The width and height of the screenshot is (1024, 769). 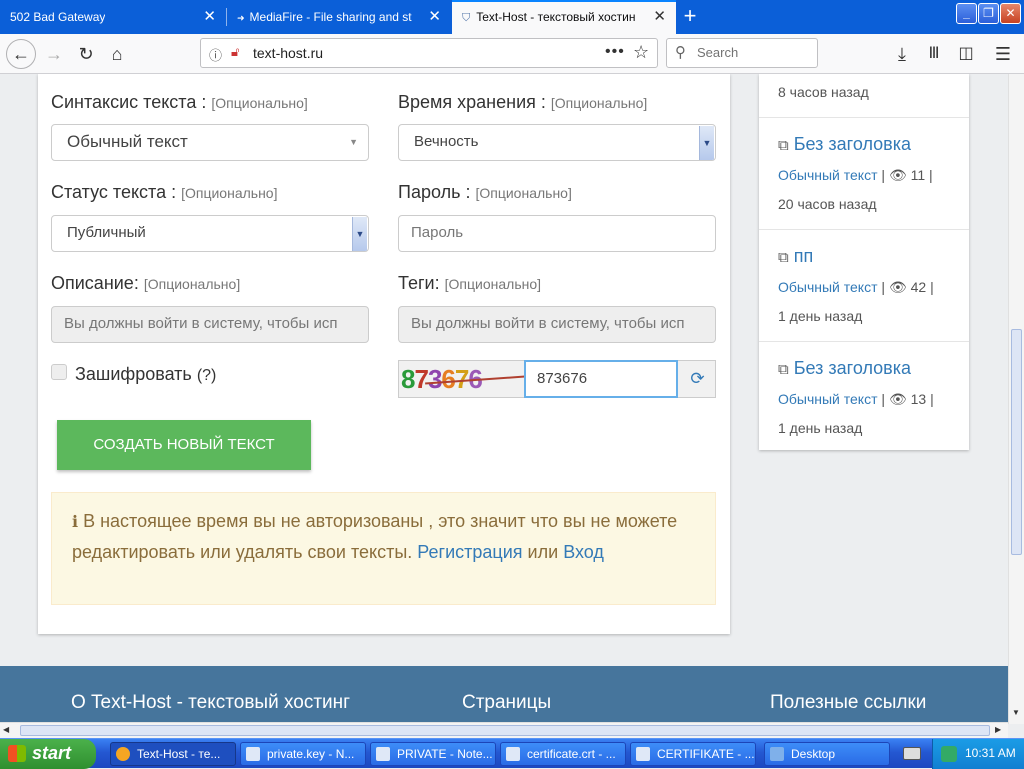 I want to click on mediafire-icon: ➜, so click(x=241, y=18).